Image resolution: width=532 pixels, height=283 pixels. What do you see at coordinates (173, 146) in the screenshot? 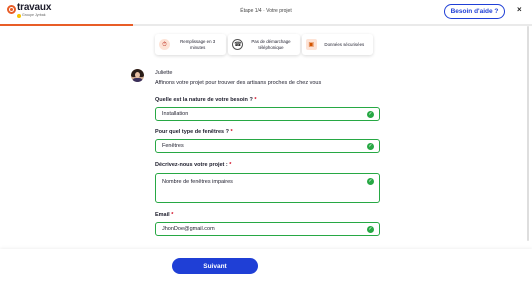
I see `type-value: Fenêtres` at bounding box center [173, 146].